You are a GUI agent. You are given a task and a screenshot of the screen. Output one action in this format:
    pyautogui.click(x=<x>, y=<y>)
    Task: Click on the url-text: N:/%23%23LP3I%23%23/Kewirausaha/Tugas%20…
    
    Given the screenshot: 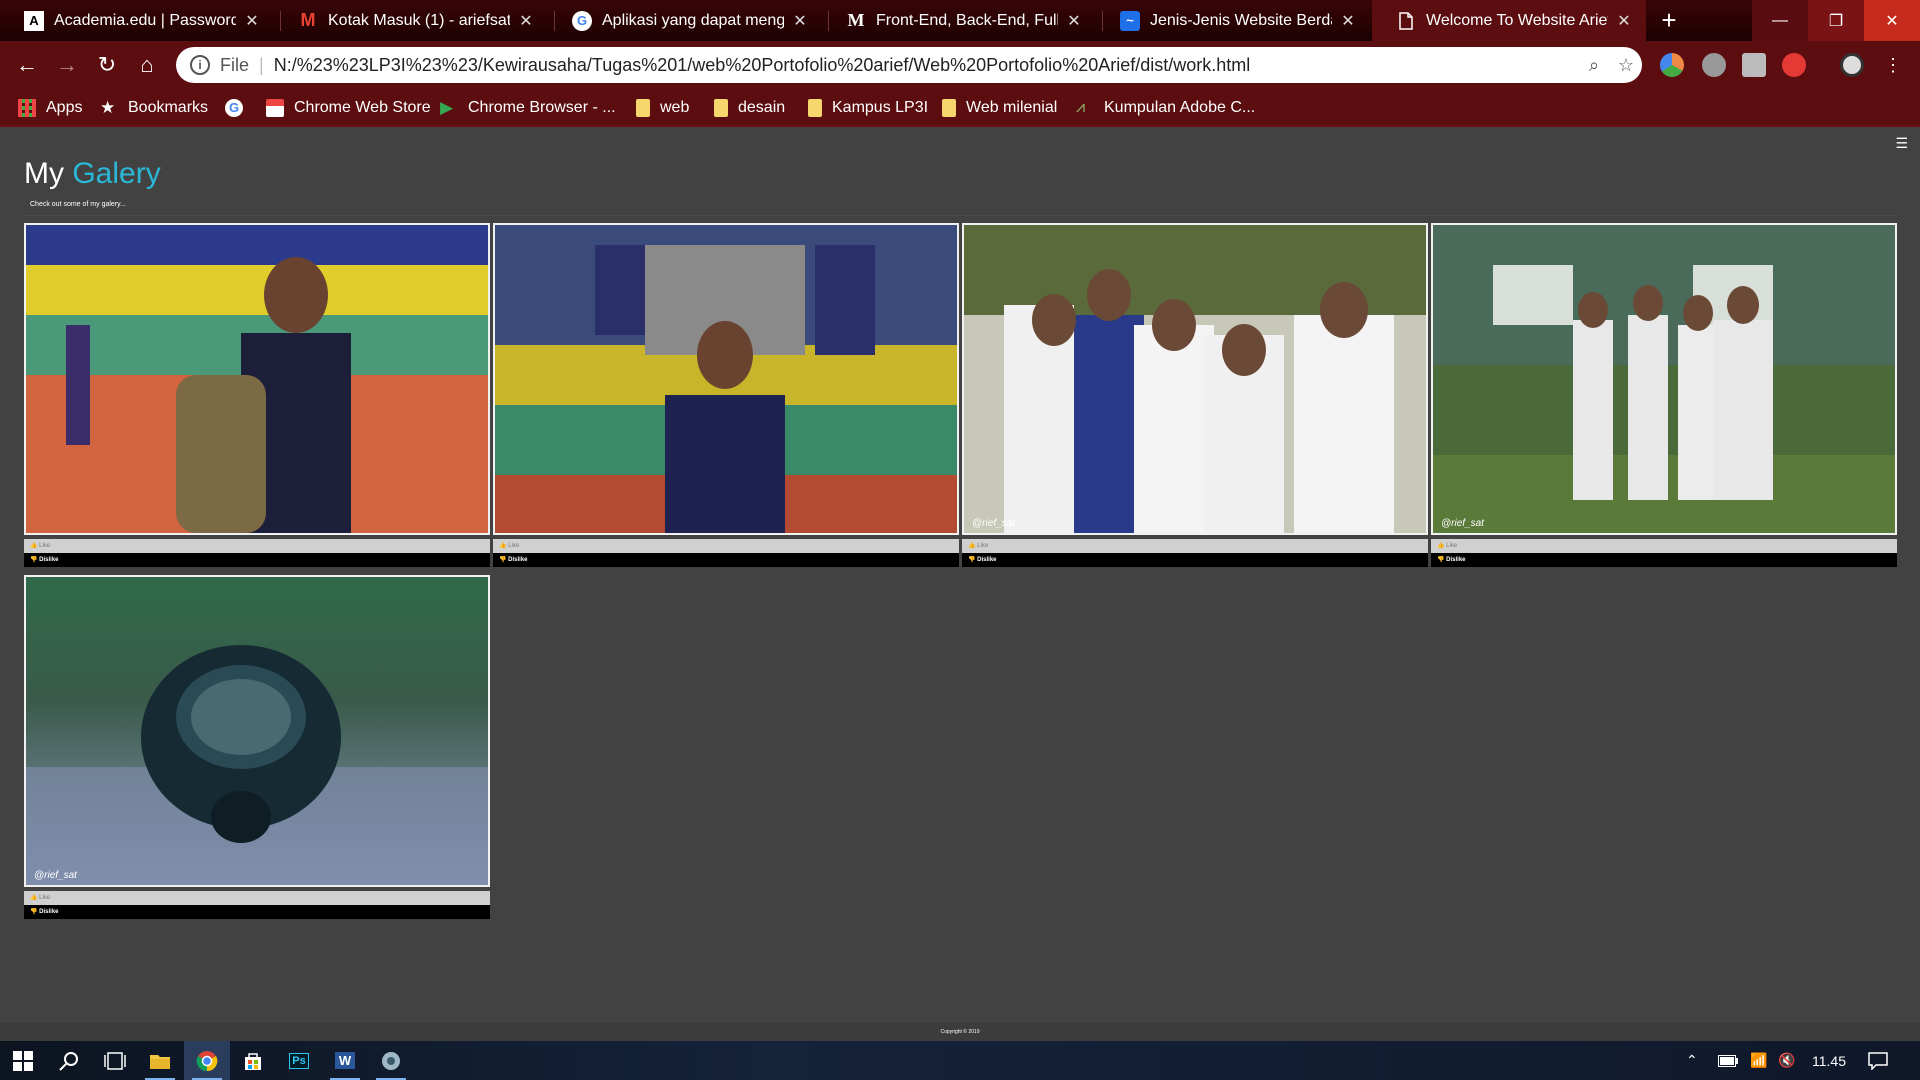 What is the action you would take?
    pyautogui.click(x=926, y=65)
    